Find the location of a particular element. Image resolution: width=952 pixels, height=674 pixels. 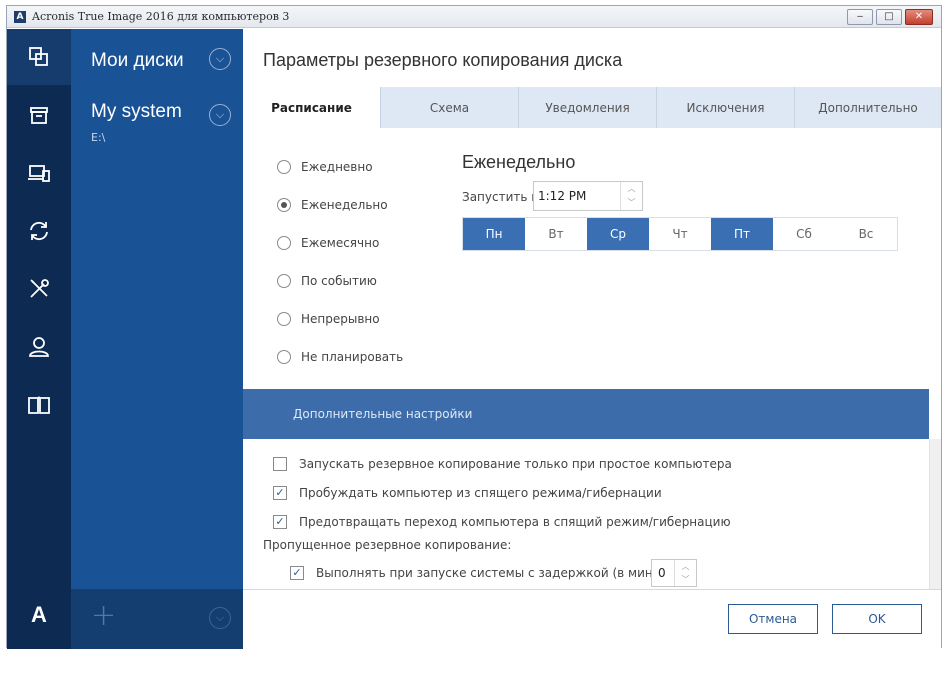

start-time-label: Запустить в is located at coordinates (500, 197).